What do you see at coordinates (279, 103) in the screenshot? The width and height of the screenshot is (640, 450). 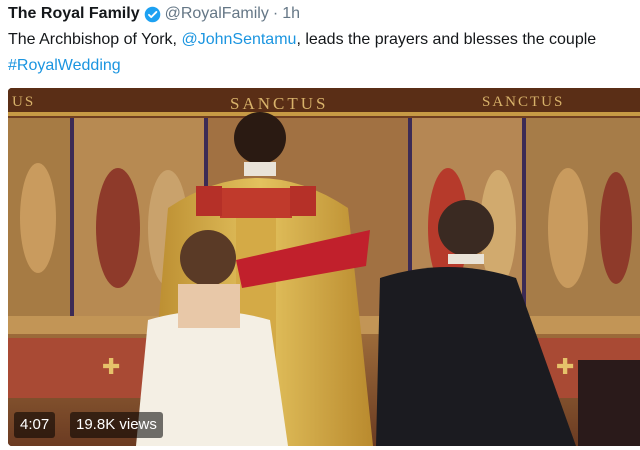 I see `banner-text-center: SANCTUS` at bounding box center [279, 103].